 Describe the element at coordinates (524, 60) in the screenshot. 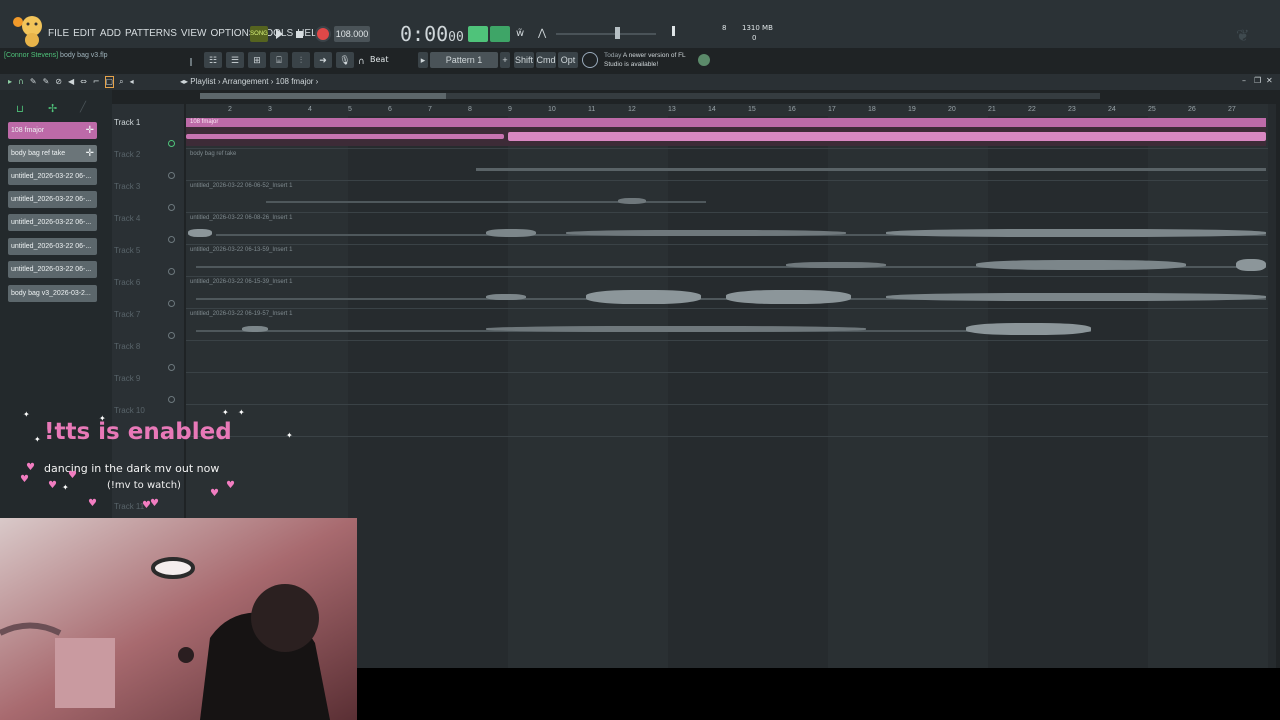

I see `shift-button: Shift` at that location.